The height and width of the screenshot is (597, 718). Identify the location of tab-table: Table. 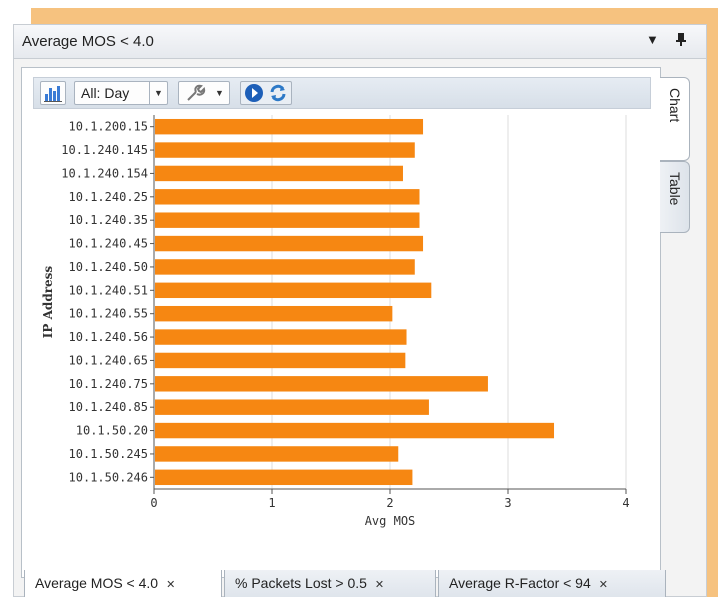
(675, 197).